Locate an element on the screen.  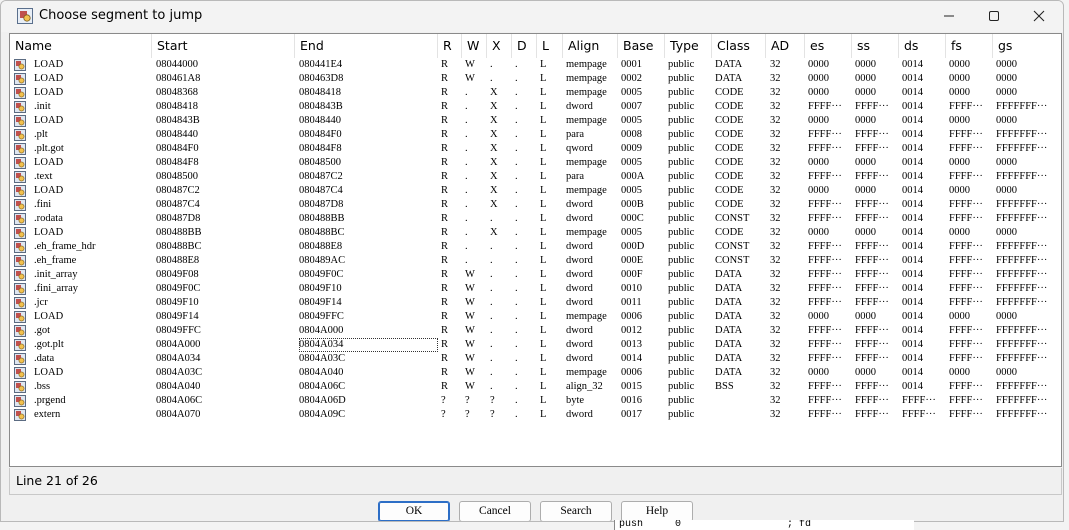
cell-type: public is located at coordinates (681, 344).